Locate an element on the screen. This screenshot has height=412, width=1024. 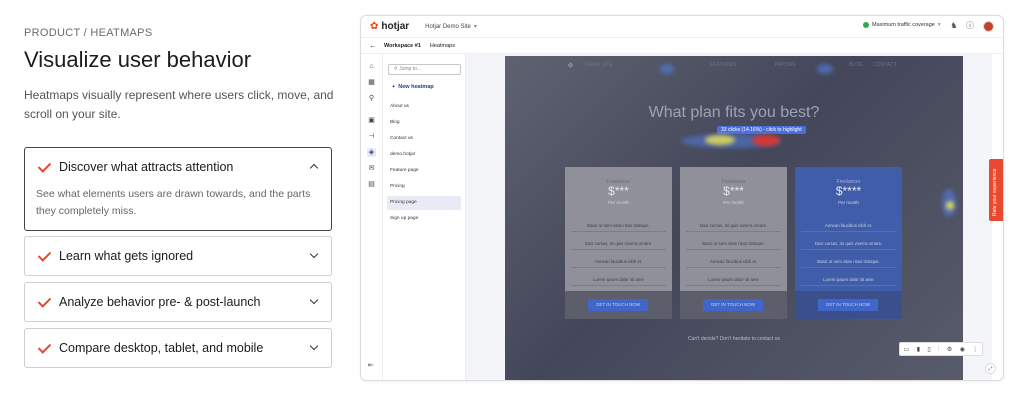
site-nav-link: BLOG is located at coordinates (856, 65).